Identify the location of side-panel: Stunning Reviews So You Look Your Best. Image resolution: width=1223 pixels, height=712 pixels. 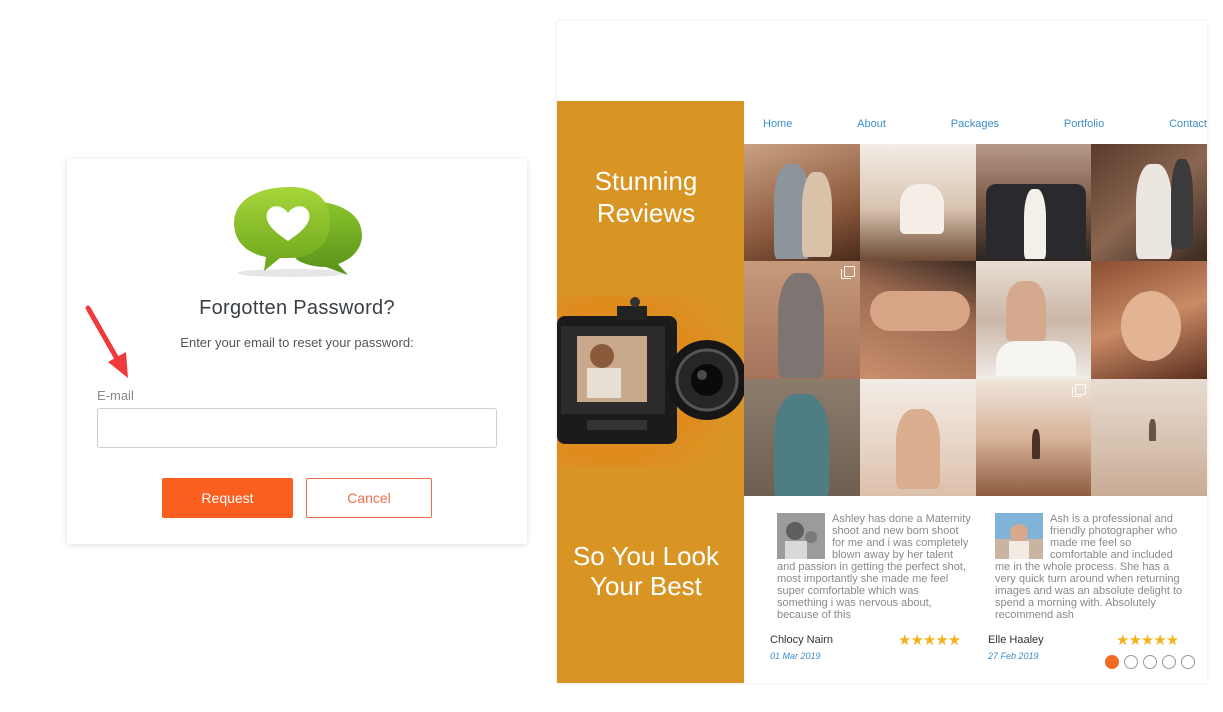
(650, 392).